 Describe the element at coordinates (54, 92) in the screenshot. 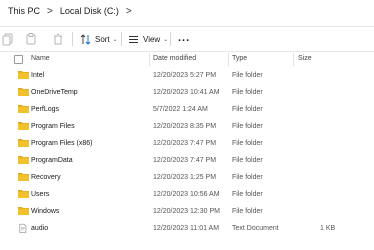

I see `file-name: OneDriveTemp` at that location.